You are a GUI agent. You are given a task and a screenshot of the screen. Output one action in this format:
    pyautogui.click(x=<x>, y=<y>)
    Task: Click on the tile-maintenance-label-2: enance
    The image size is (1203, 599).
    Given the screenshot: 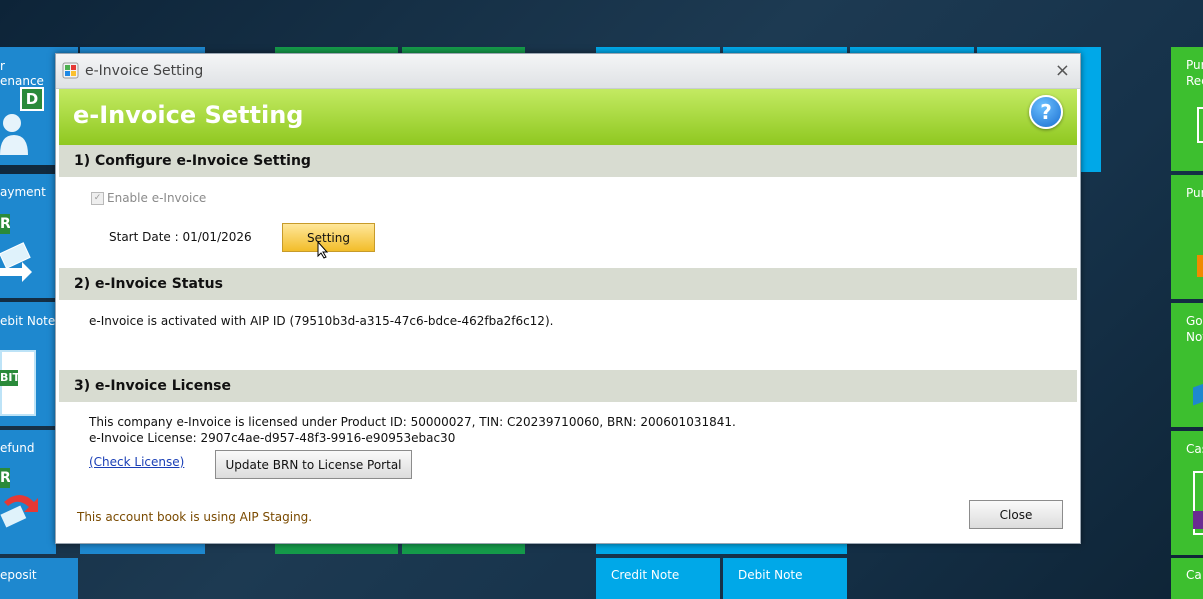 What is the action you would take?
    pyautogui.click(x=22, y=81)
    